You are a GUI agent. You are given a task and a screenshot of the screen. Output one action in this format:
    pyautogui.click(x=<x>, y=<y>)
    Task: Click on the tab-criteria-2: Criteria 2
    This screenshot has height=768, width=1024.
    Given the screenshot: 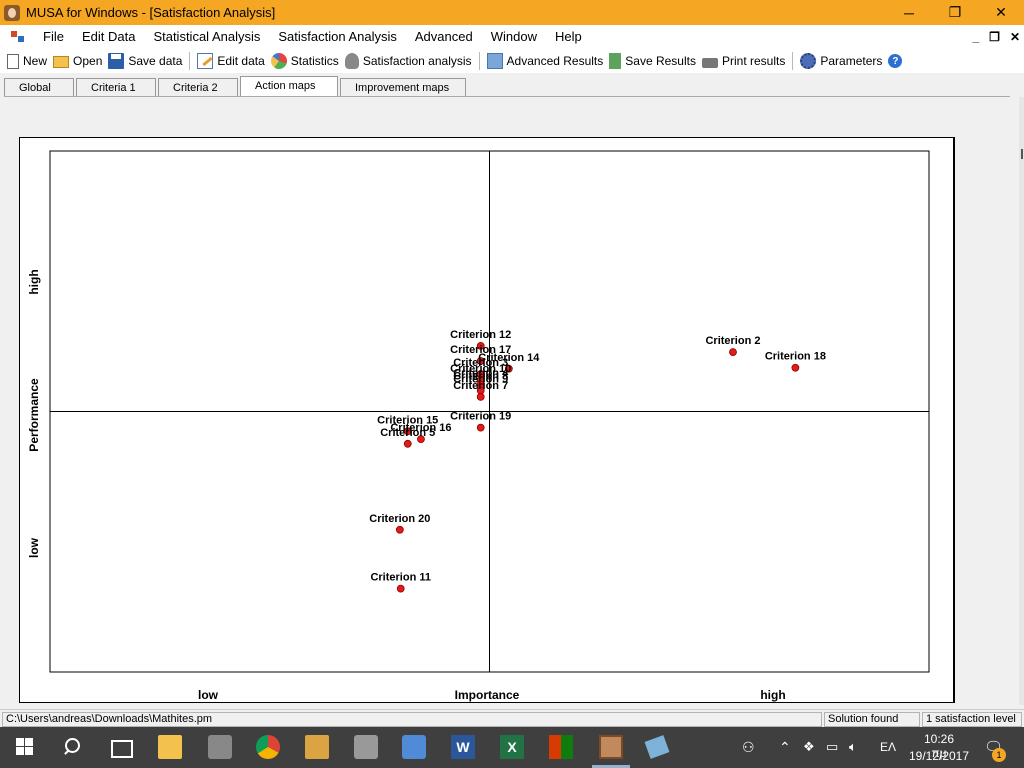 What is the action you would take?
    pyautogui.click(x=198, y=87)
    